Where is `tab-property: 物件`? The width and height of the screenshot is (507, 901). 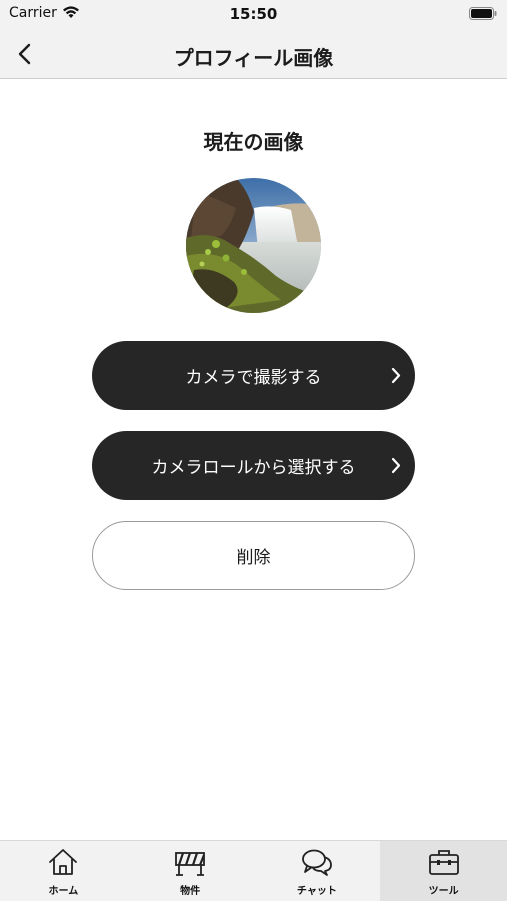
tab-property: 物件 is located at coordinates (190, 871).